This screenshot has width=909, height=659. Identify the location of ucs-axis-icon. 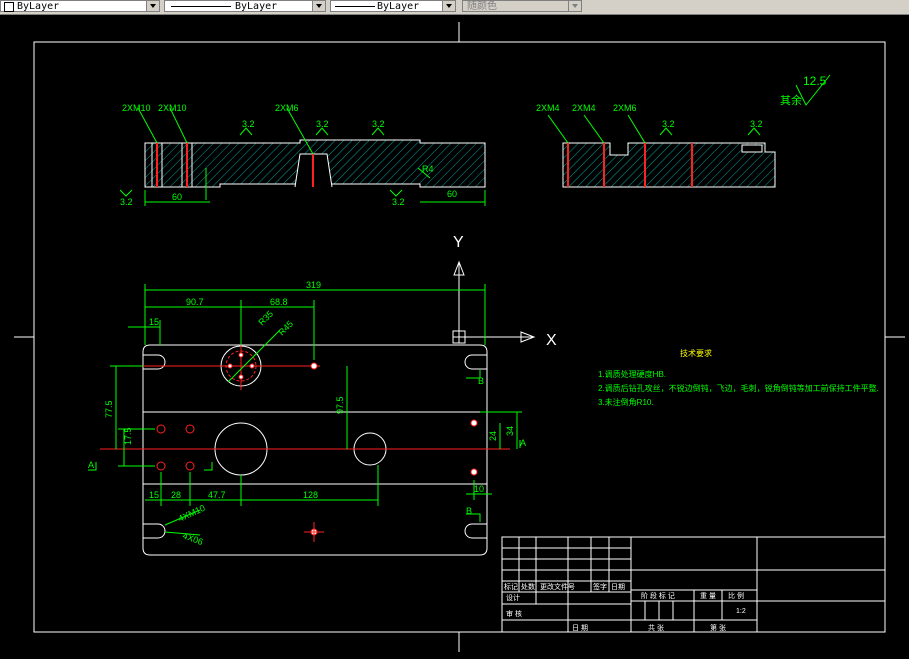
(494, 302).